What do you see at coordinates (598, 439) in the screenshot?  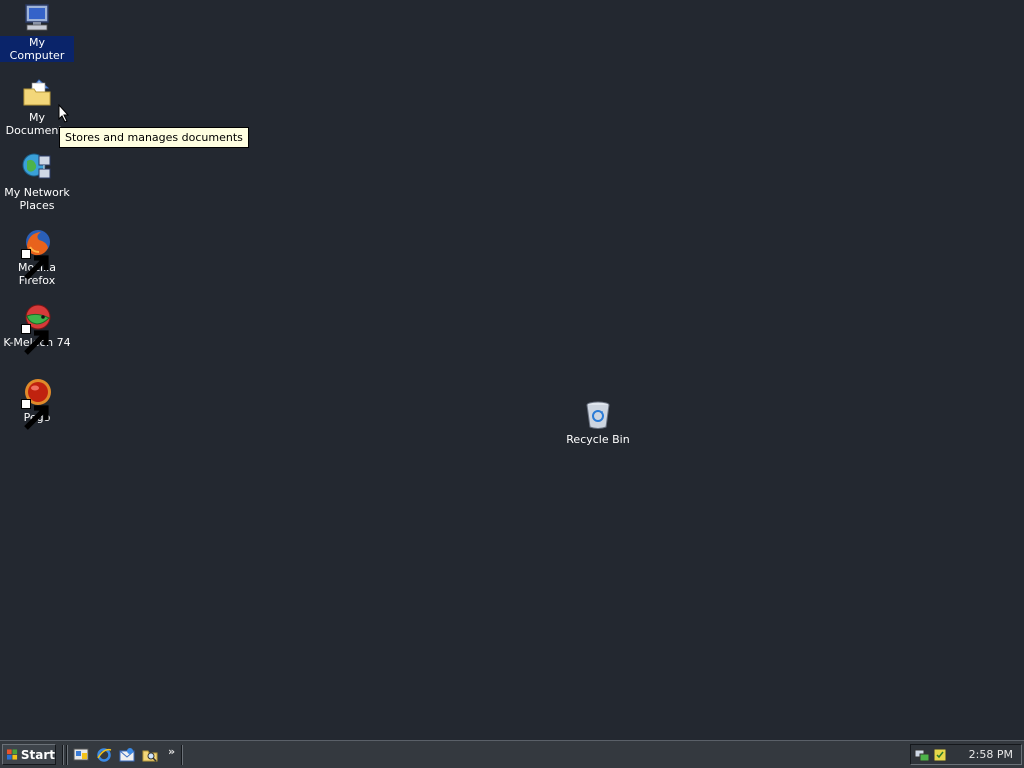 I see `desktop-icon-label: Recycle Bin` at bounding box center [598, 439].